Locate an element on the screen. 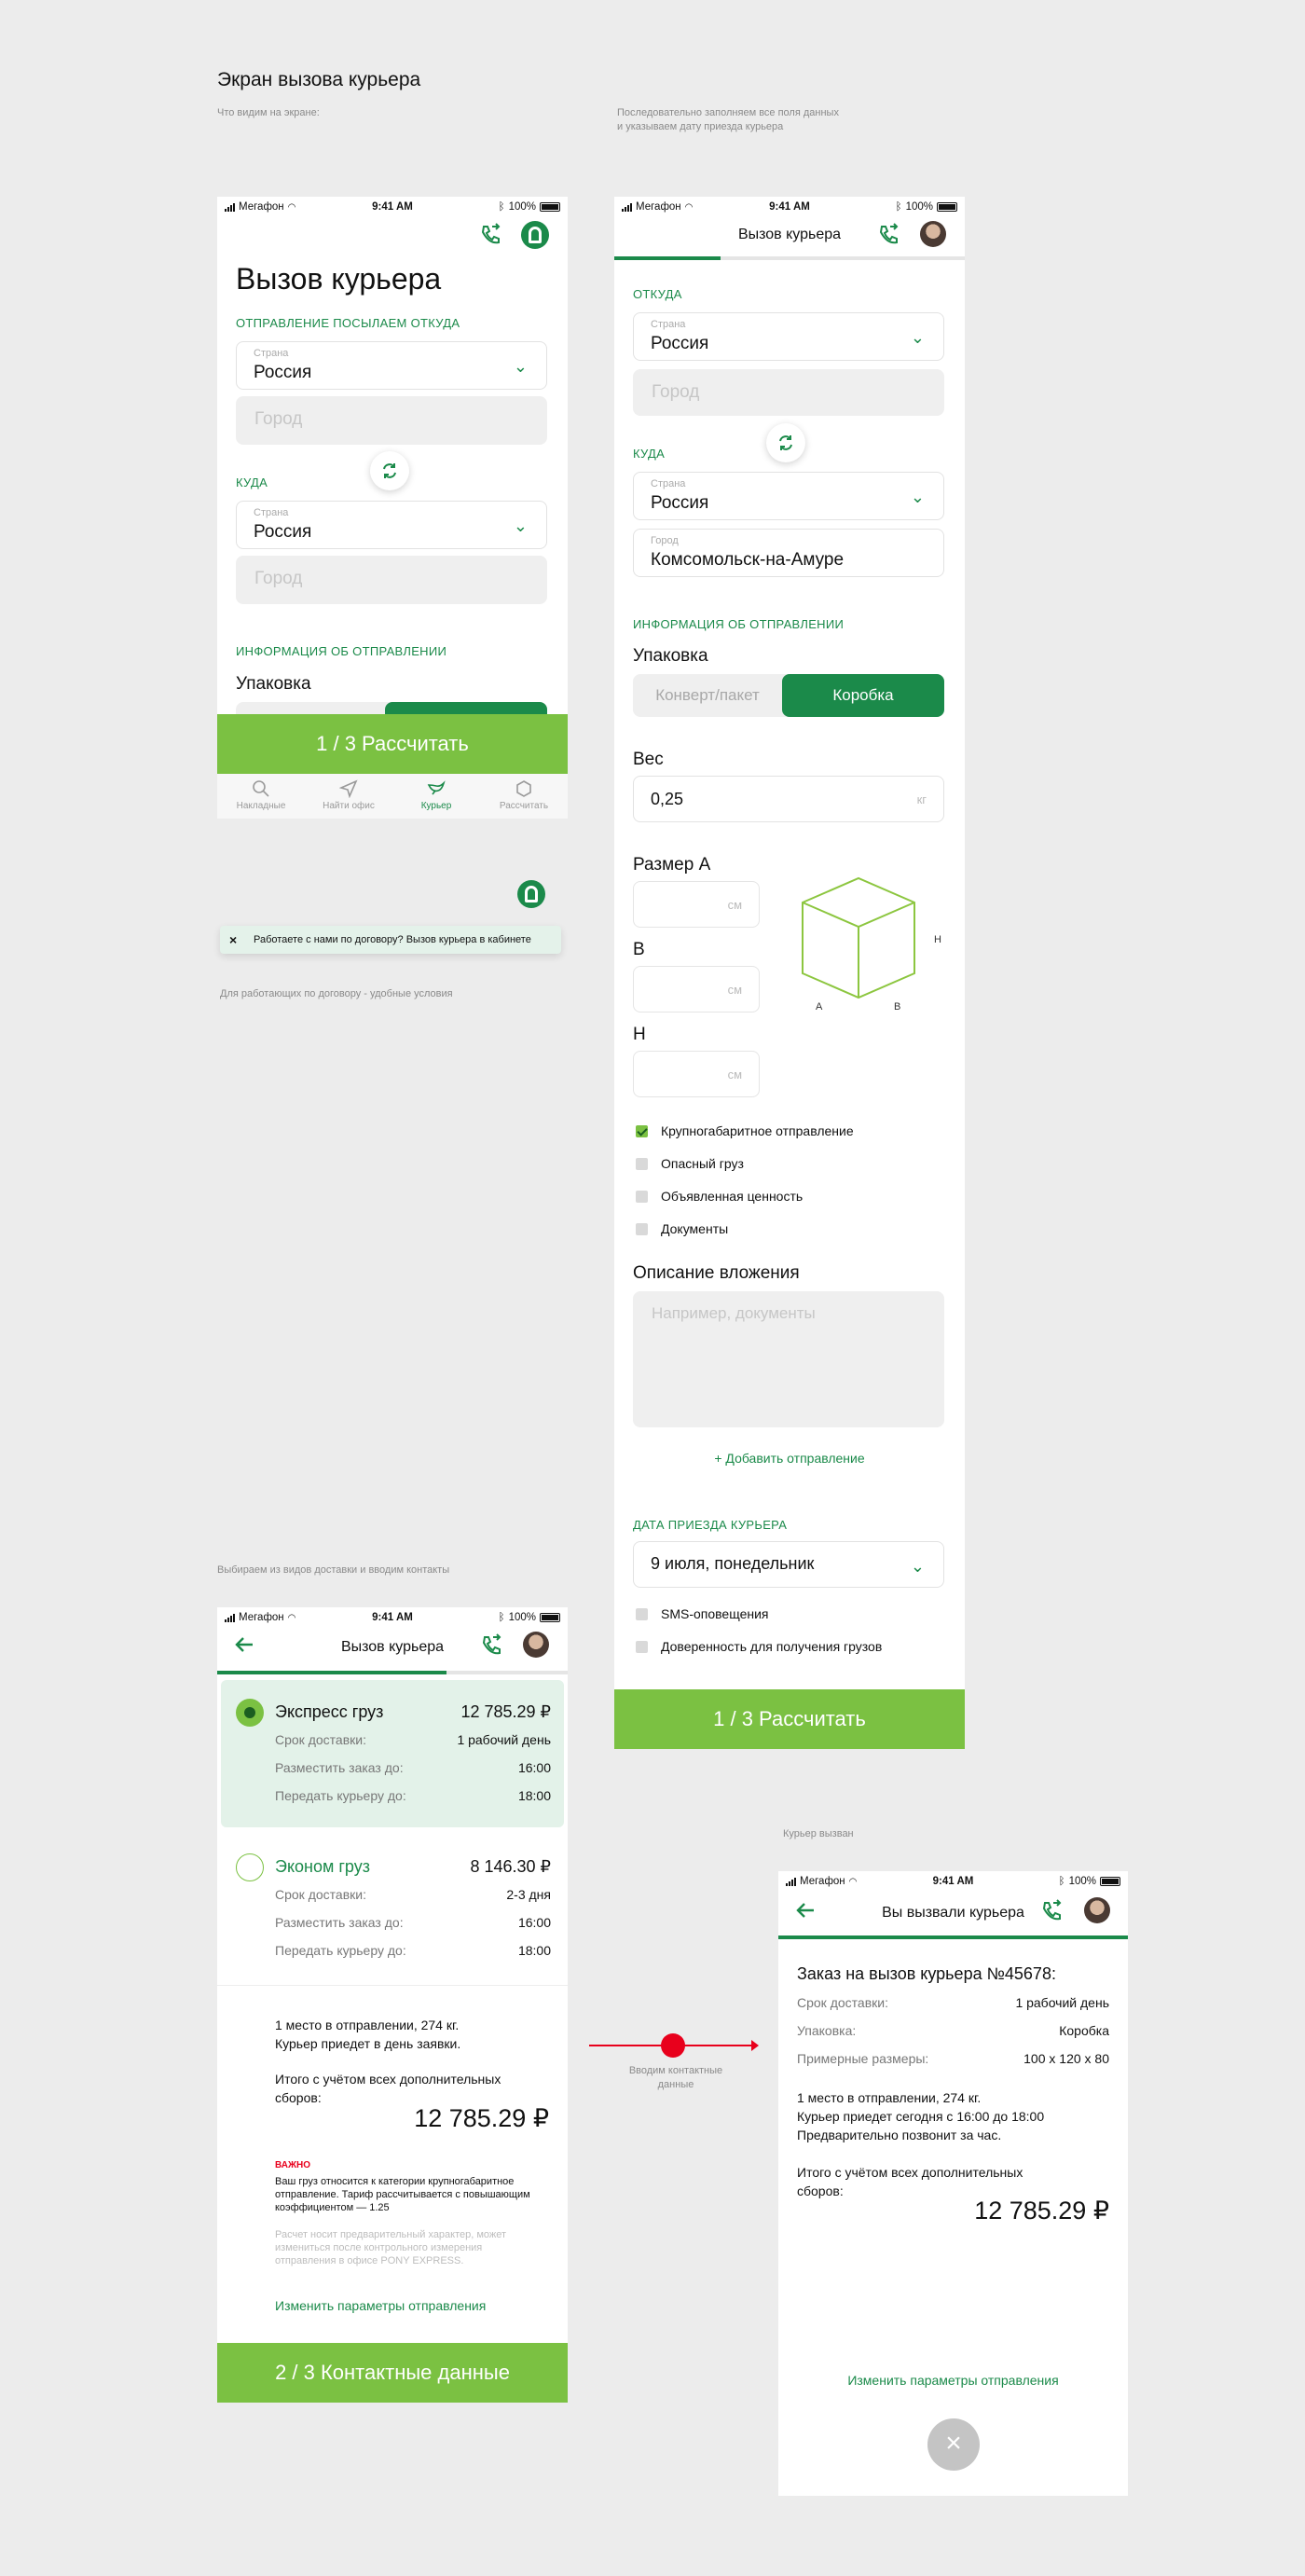 The height and width of the screenshot is (2576, 1305). status-bar: Мегафон ◠ 9:41 AM ᛒ 100% is located at coordinates (953, 1882).